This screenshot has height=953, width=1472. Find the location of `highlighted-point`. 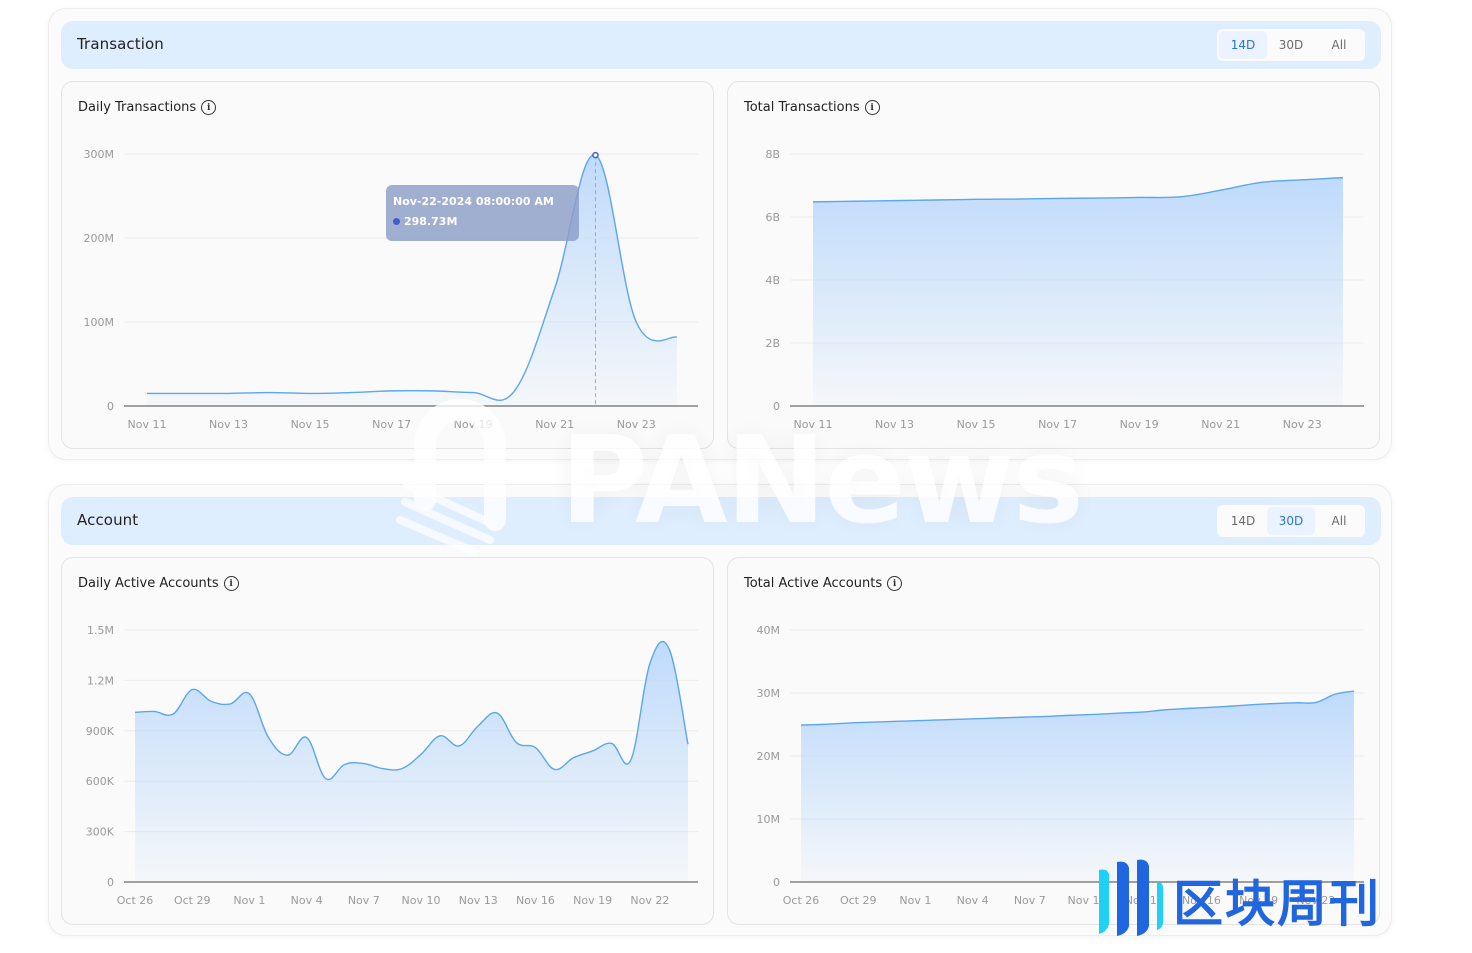

highlighted-point is located at coordinates (595, 155).